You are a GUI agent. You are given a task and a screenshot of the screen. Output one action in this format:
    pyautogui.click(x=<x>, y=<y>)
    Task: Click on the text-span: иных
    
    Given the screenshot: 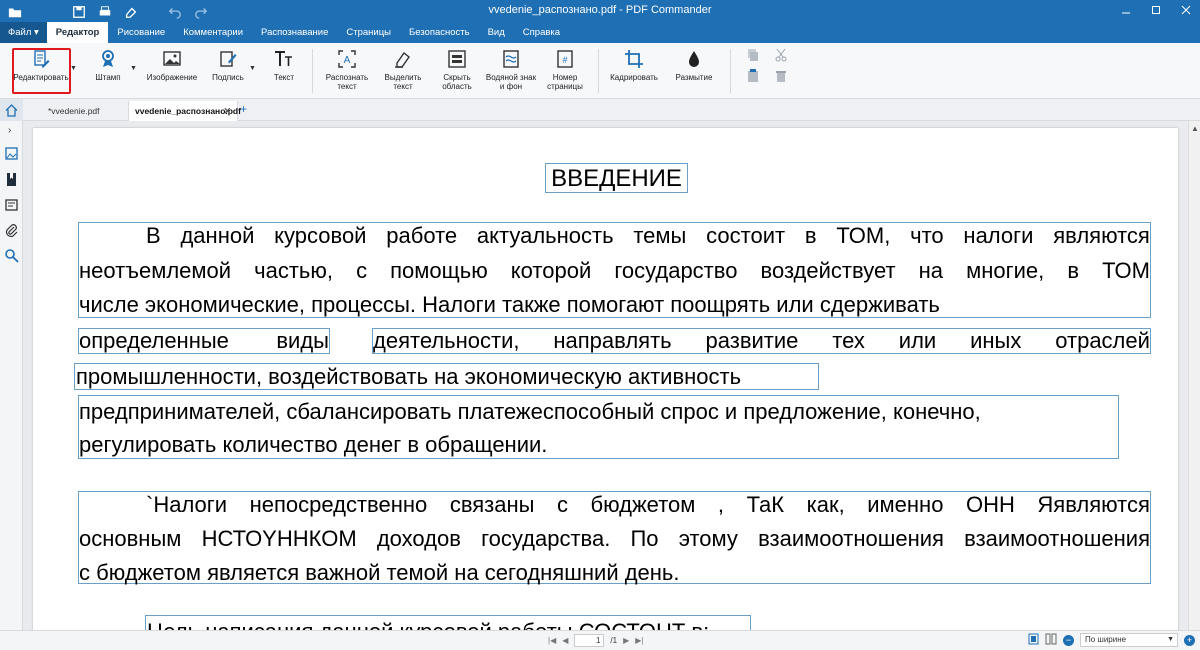 What is the action you would take?
    pyautogui.click(x=996, y=340)
    